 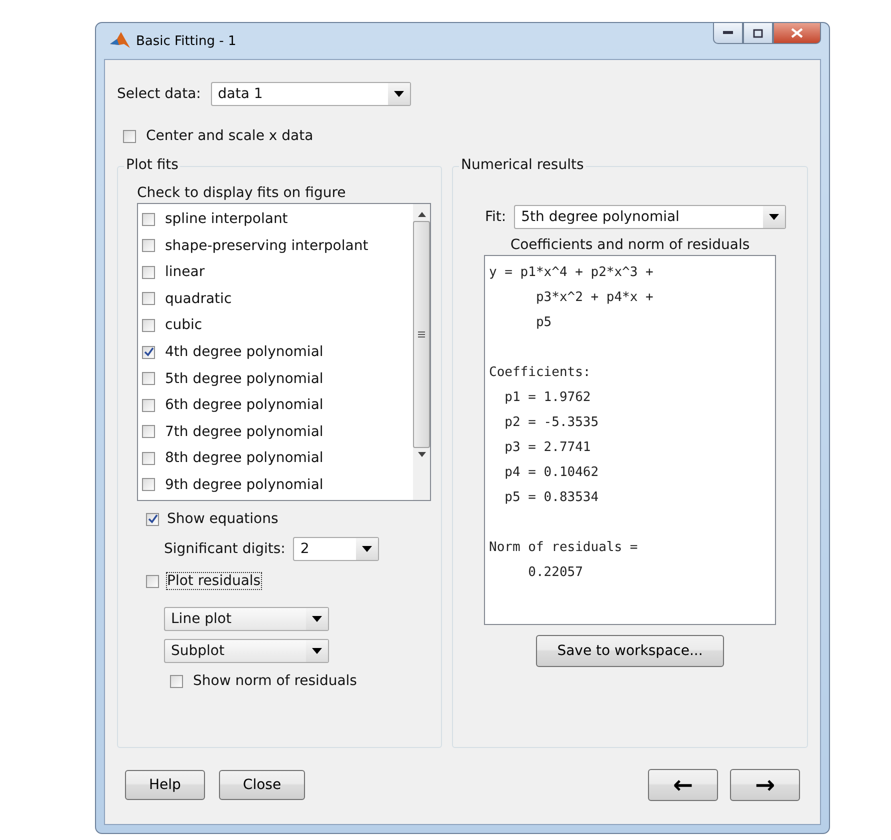 I want to click on result-line: p5 = 0.83534, so click(x=552, y=498).